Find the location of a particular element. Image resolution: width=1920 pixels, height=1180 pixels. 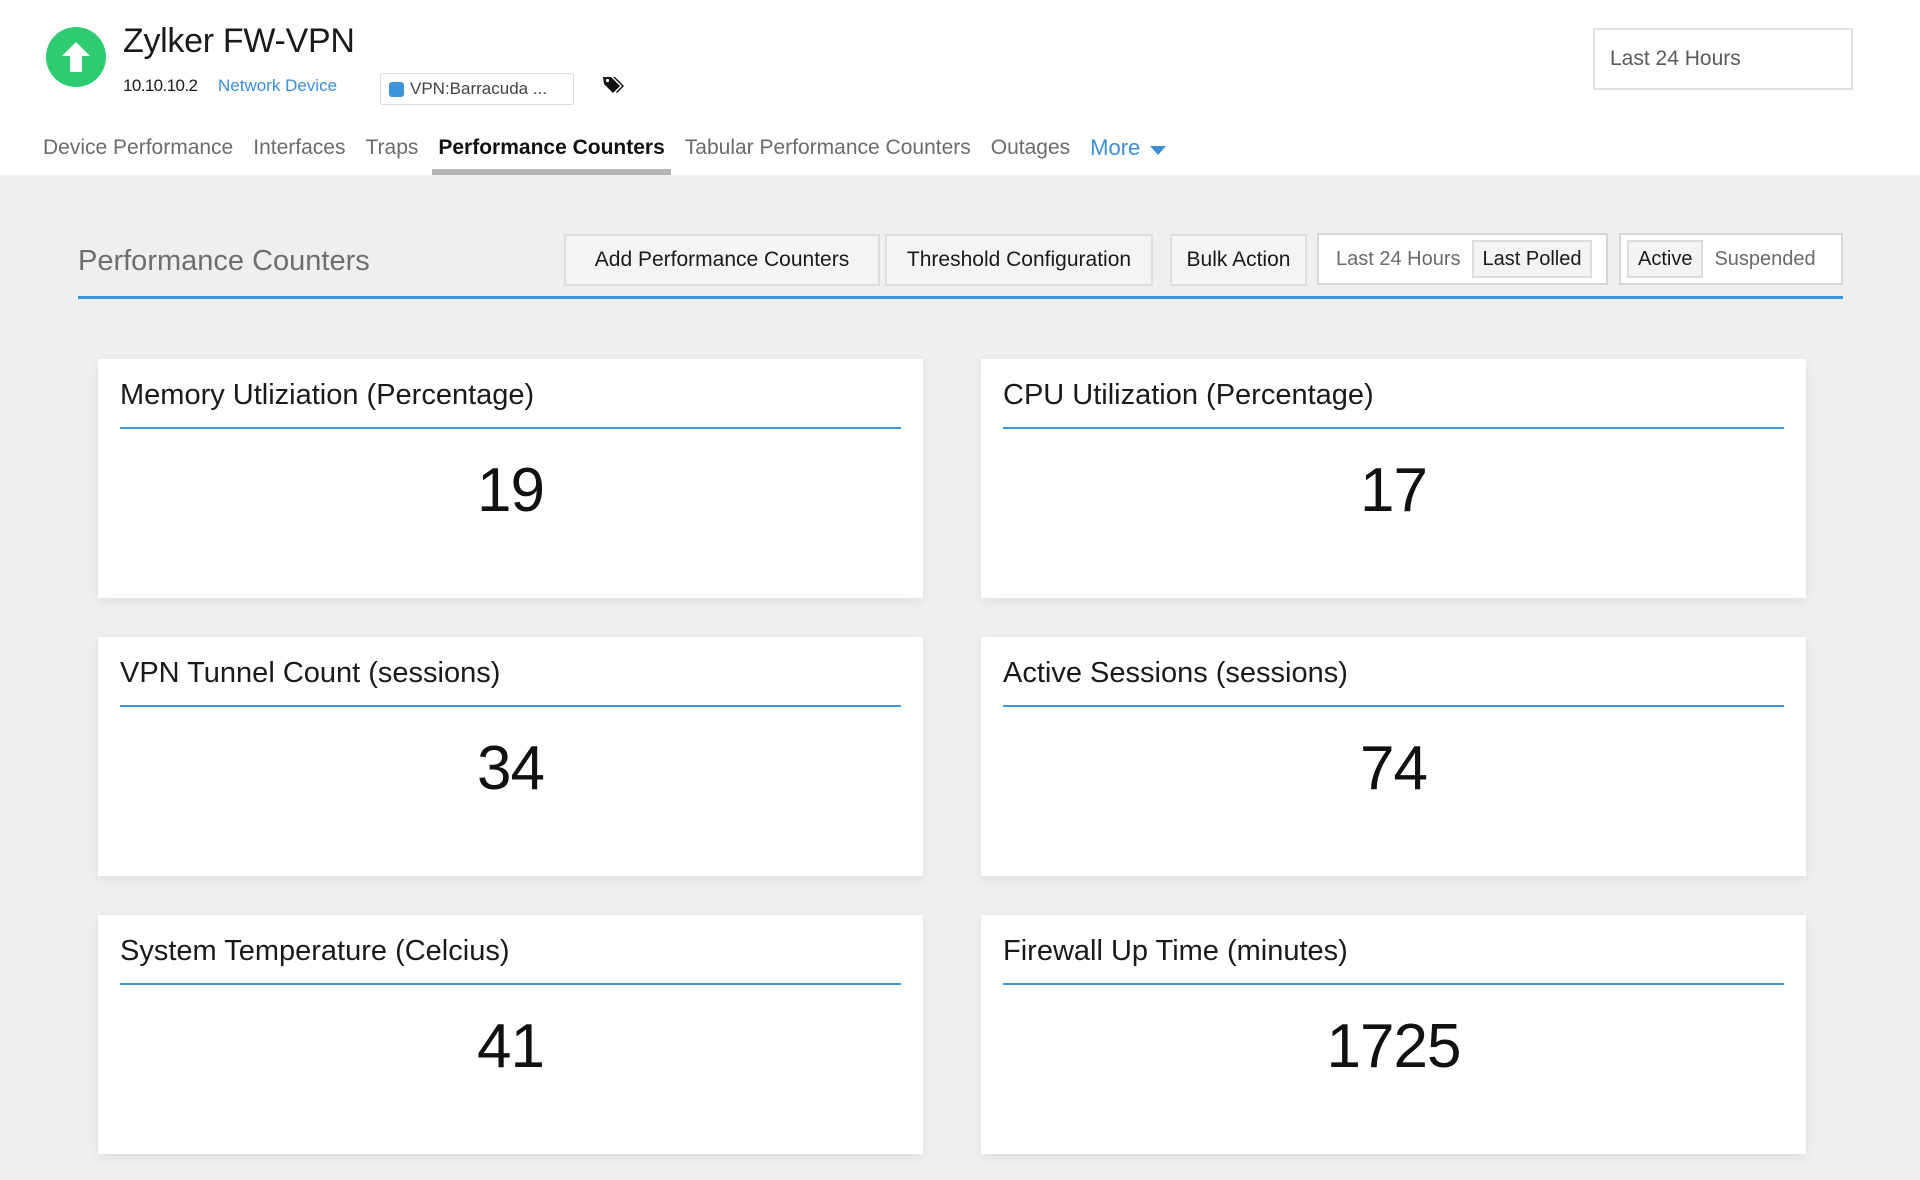

tags-icon is located at coordinates (613, 86).